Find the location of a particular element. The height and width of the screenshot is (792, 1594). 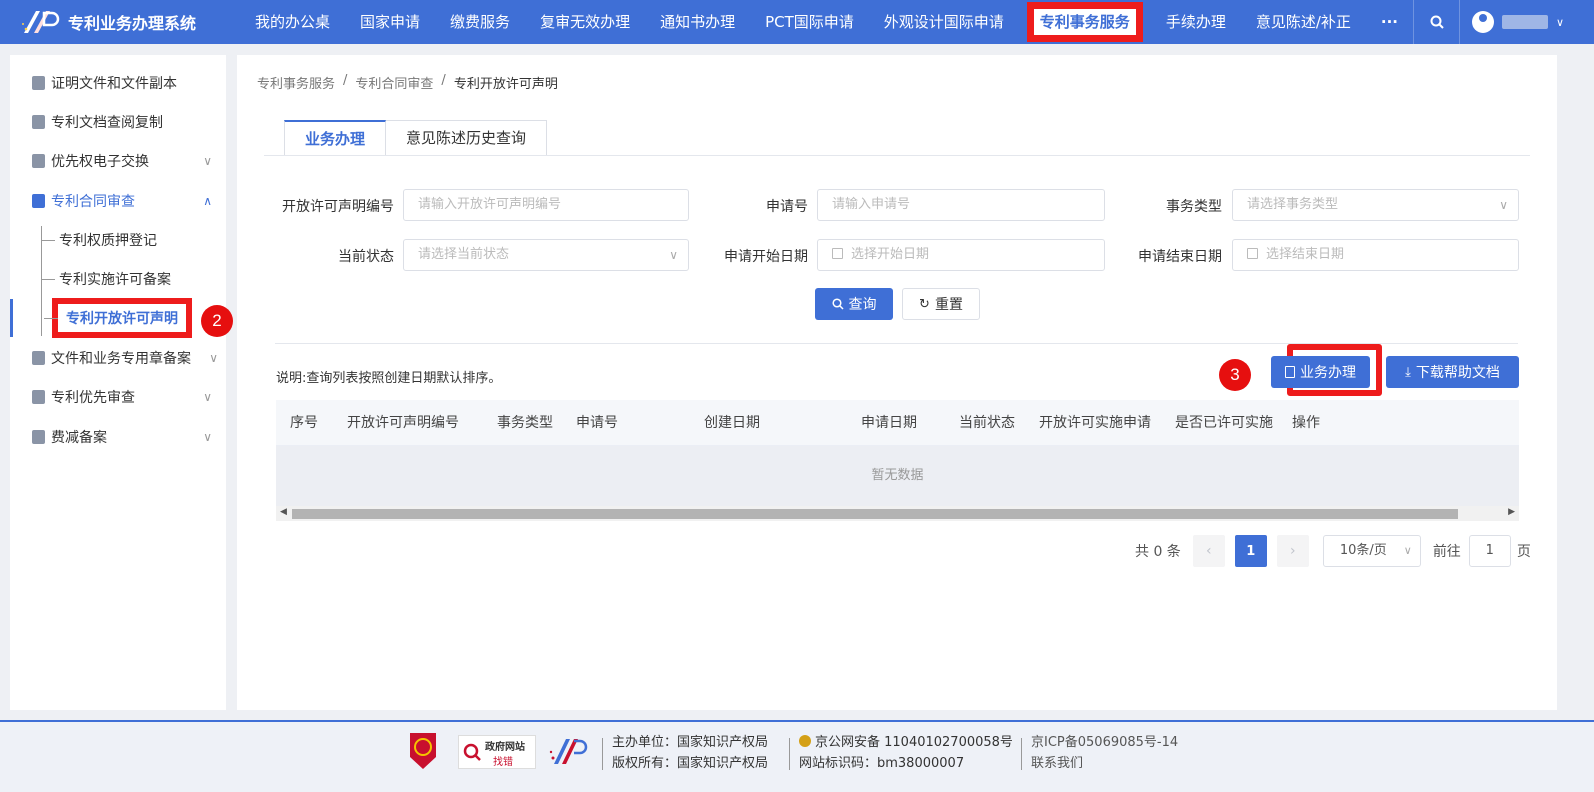

start-date-picker: 选择开始日期 is located at coordinates (961, 255).